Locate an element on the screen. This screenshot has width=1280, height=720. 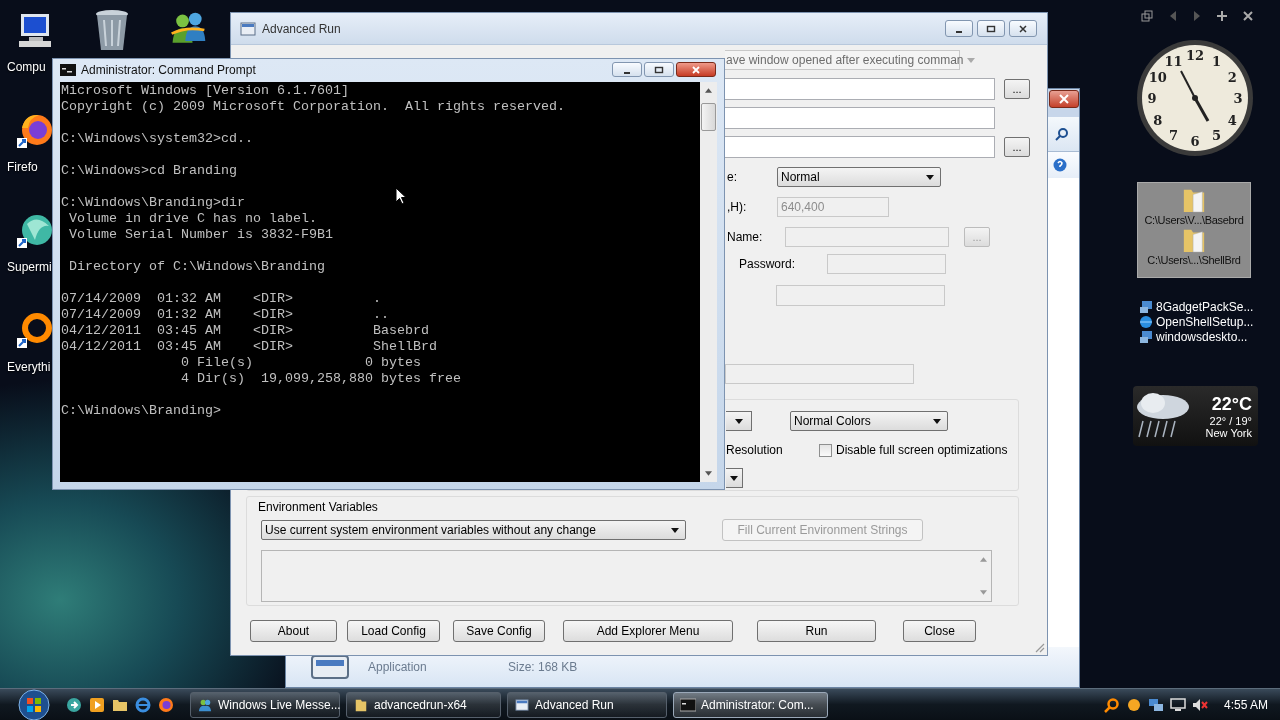
browser-icon is located at coordinates (143, 704).